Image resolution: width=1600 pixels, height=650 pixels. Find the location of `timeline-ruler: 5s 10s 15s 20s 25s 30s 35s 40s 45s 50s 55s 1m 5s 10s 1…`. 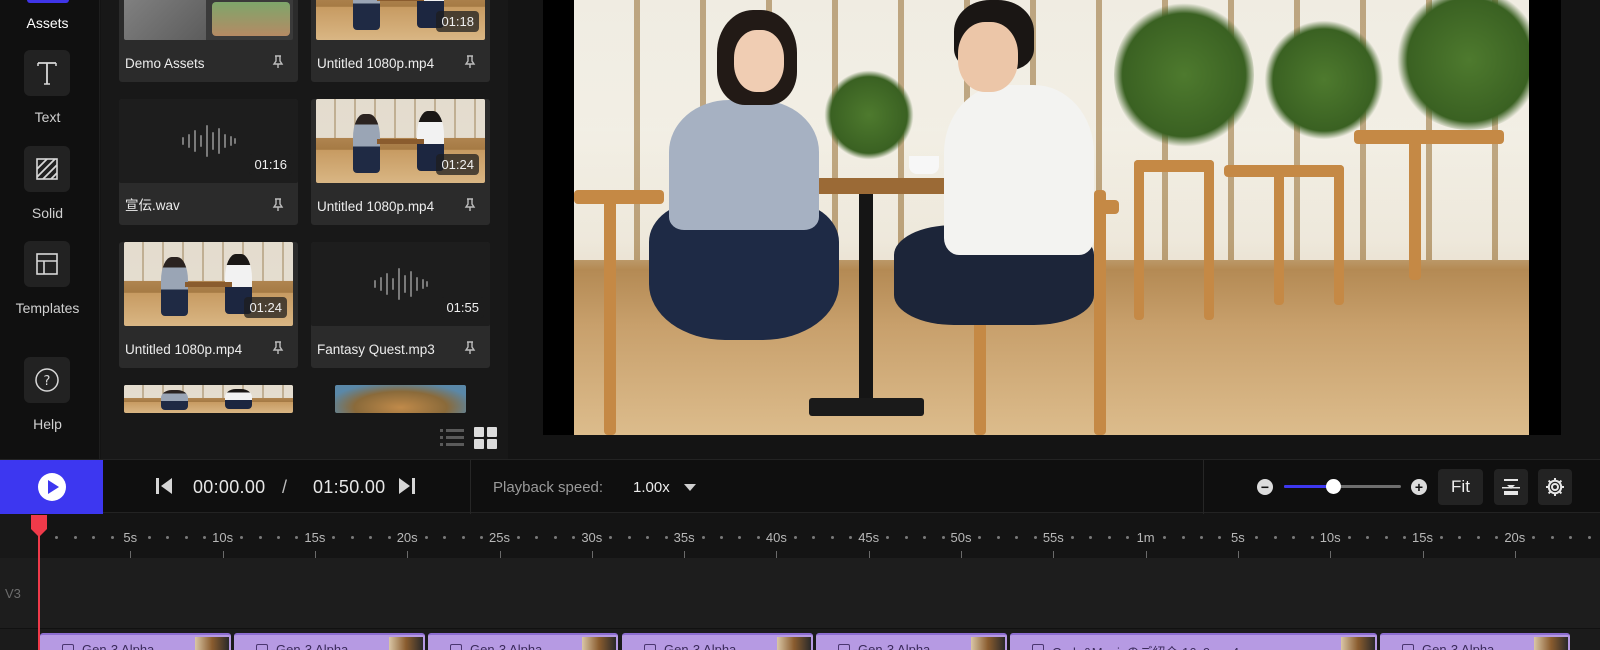

timeline-ruler: 5s 10s 15s 20s 25s 30s 35s 40s 45s 50s 55s 1m 5s 10s 1… is located at coordinates (800, 536).